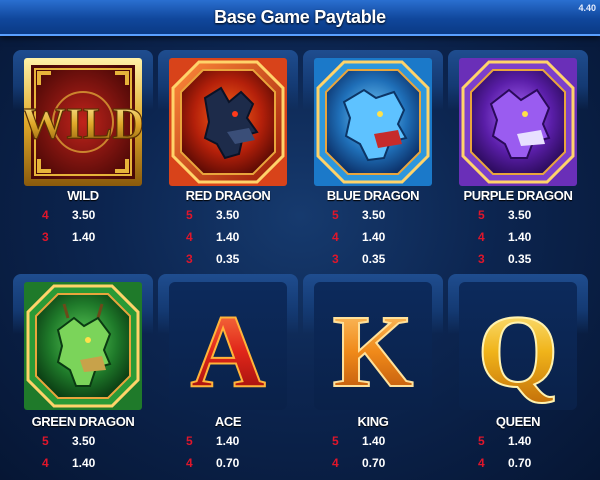  Describe the element at coordinates (373, 351) in the screenshot. I see `king-letter: K` at that location.